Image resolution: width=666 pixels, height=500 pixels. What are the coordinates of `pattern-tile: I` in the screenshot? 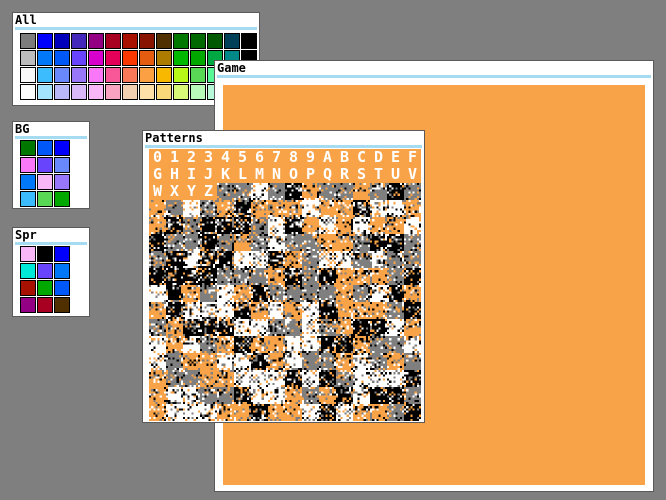 It's located at (191, 174).